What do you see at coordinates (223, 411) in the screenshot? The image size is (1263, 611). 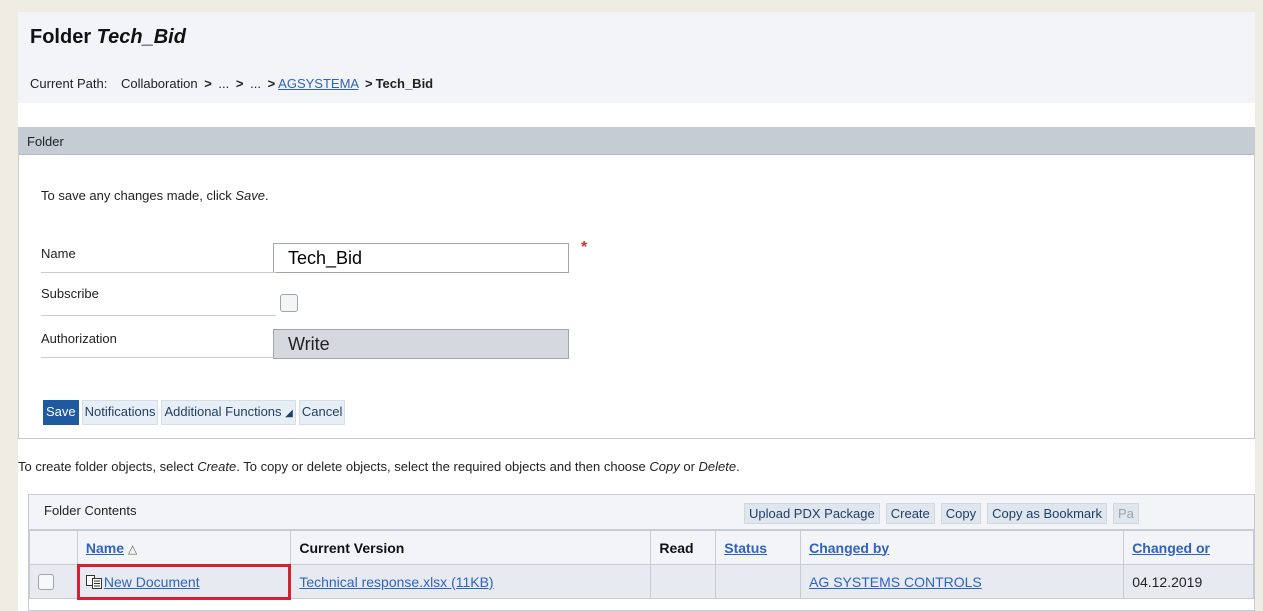 I see `additional-functions-label: Additional Functions` at bounding box center [223, 411].